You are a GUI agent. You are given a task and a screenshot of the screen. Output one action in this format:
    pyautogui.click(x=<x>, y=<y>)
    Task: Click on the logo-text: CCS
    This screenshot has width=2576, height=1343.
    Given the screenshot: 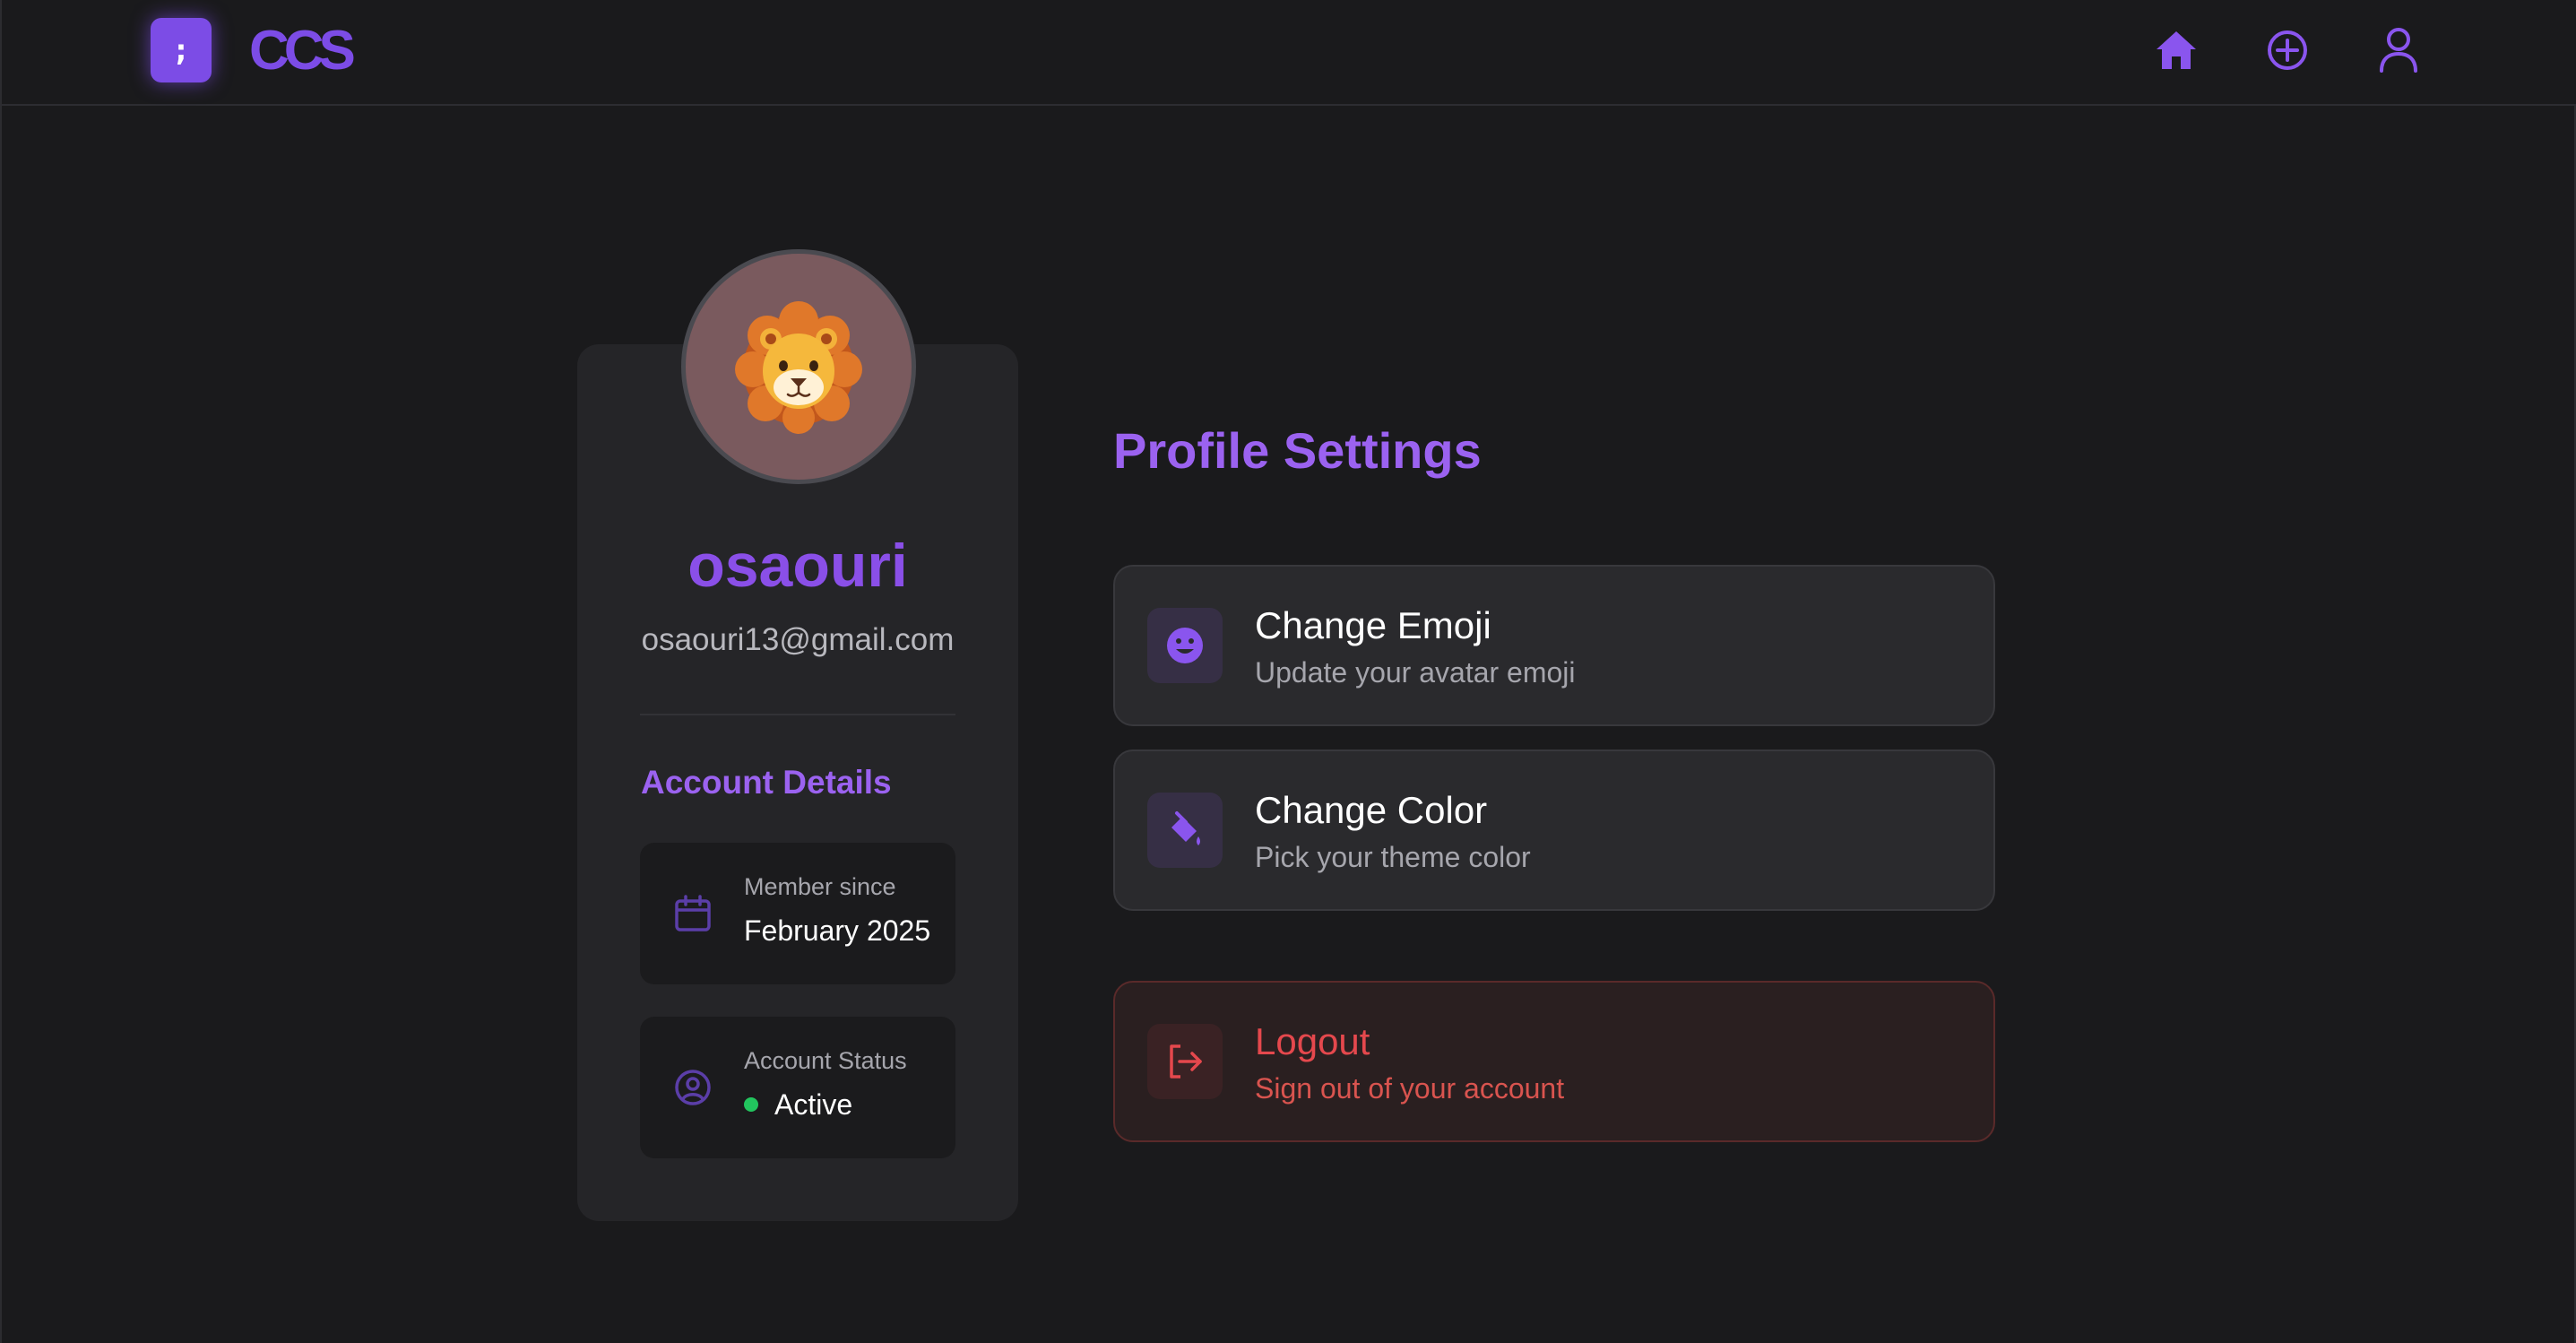 What is the action you would take?
    pyautogui.click(x=302, y=51)
    